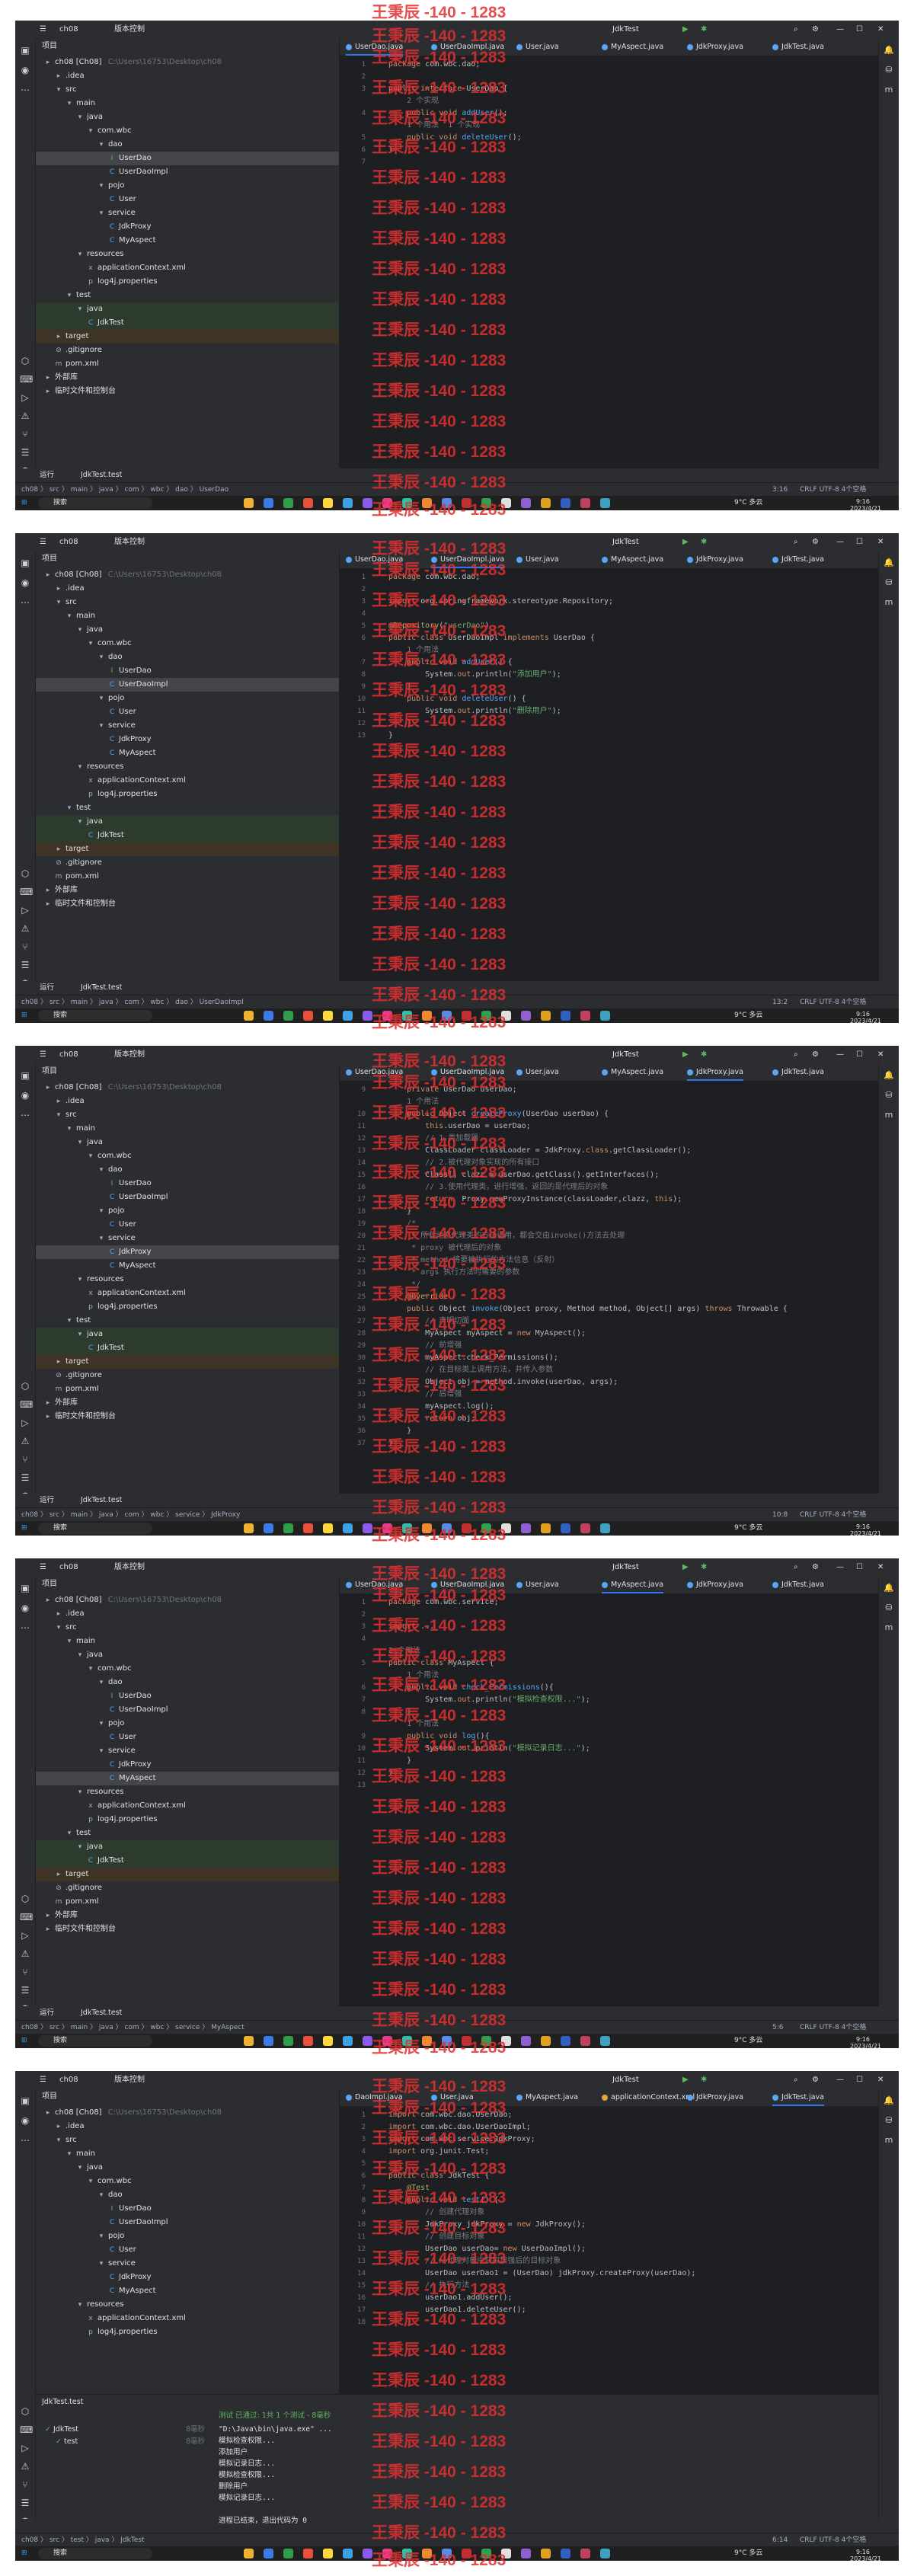 This screenshot has height=2576, width=914. What do you see at coordinates (187, 794) in the screenshot?
I see `tree-item: p log4j.properties` at bounding box center [187, 794].